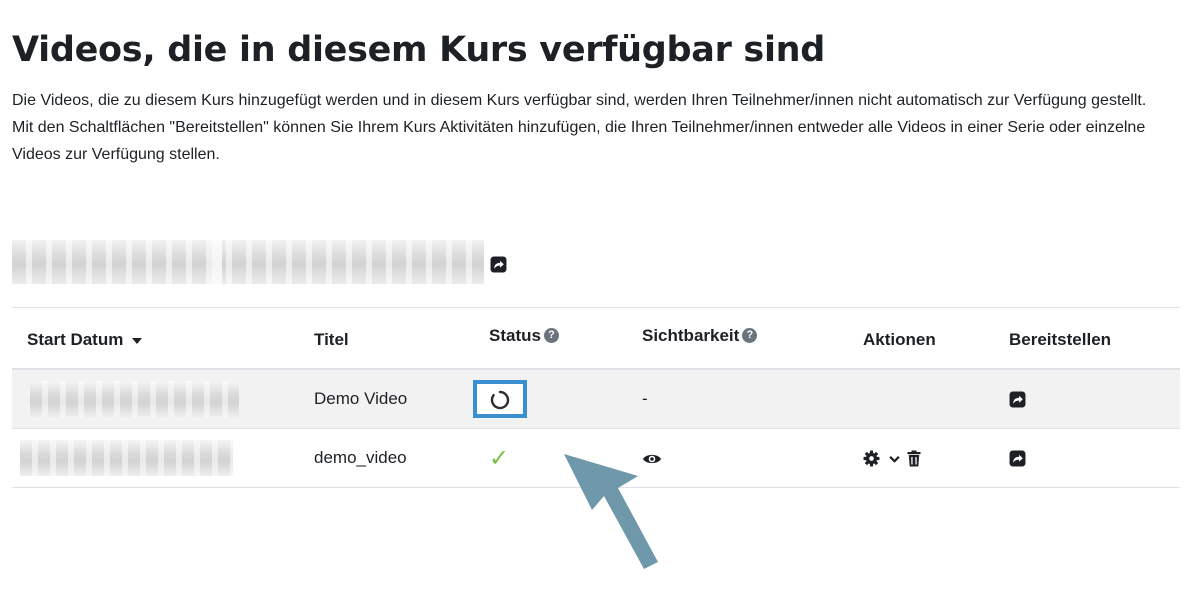 Image resolution: width=1200 pixels, height=593 pixels. Describe the element at coordinates (645, 398) in the screenshot. I see `visibility-value: -` at that location.